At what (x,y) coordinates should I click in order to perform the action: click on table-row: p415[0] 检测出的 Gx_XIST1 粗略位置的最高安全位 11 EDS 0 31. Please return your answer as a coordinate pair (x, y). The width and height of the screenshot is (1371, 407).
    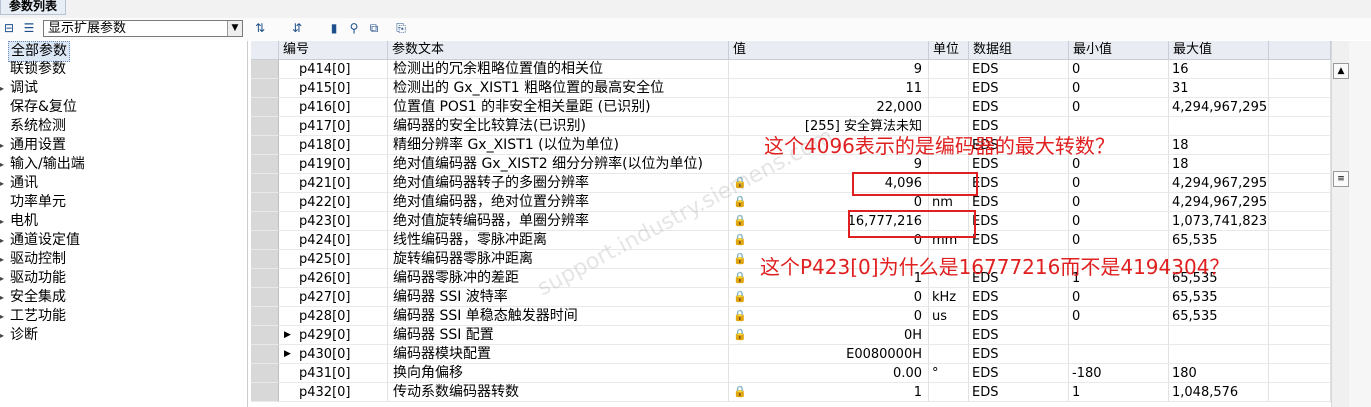
    Looking at the image, I should click on (791, 88).